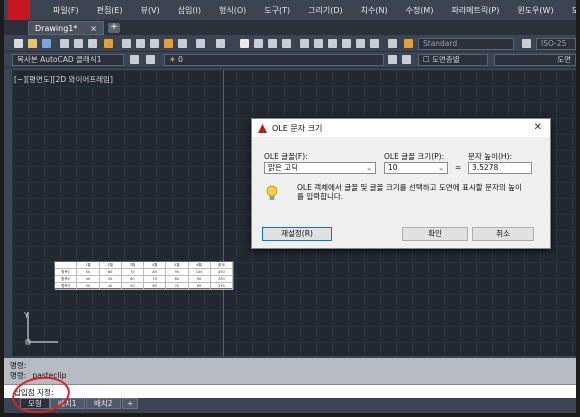 The height and width of the screenshot is (417, 580). I want to click on print-icon, so click(64, 43).